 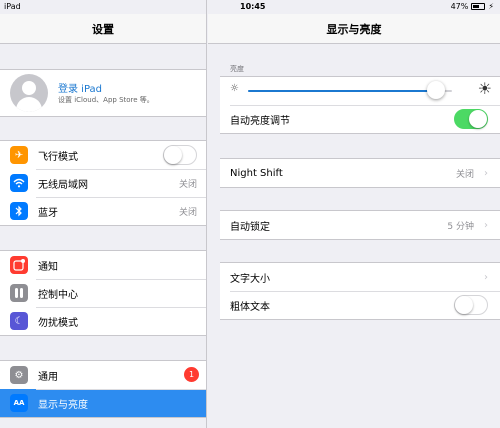 I want to click on sidebar-item-label: 通用, so click(x=48, y=377).